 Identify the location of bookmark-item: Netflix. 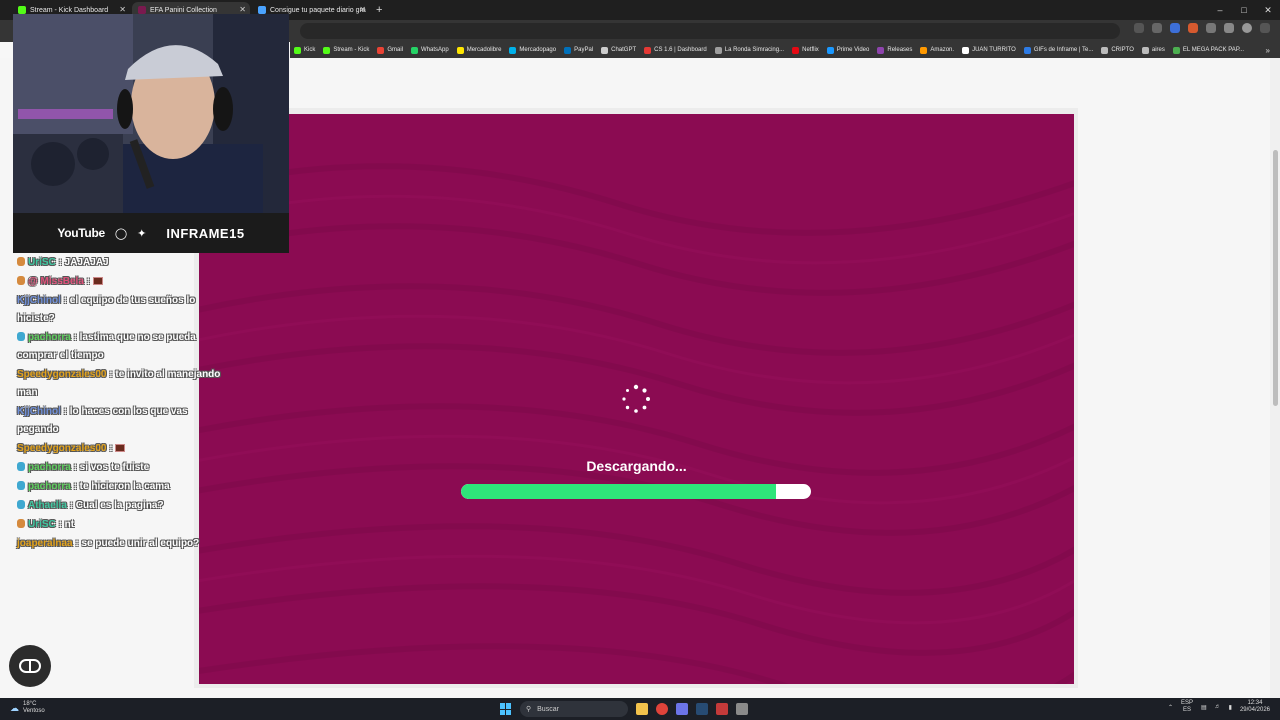
(805, 50).